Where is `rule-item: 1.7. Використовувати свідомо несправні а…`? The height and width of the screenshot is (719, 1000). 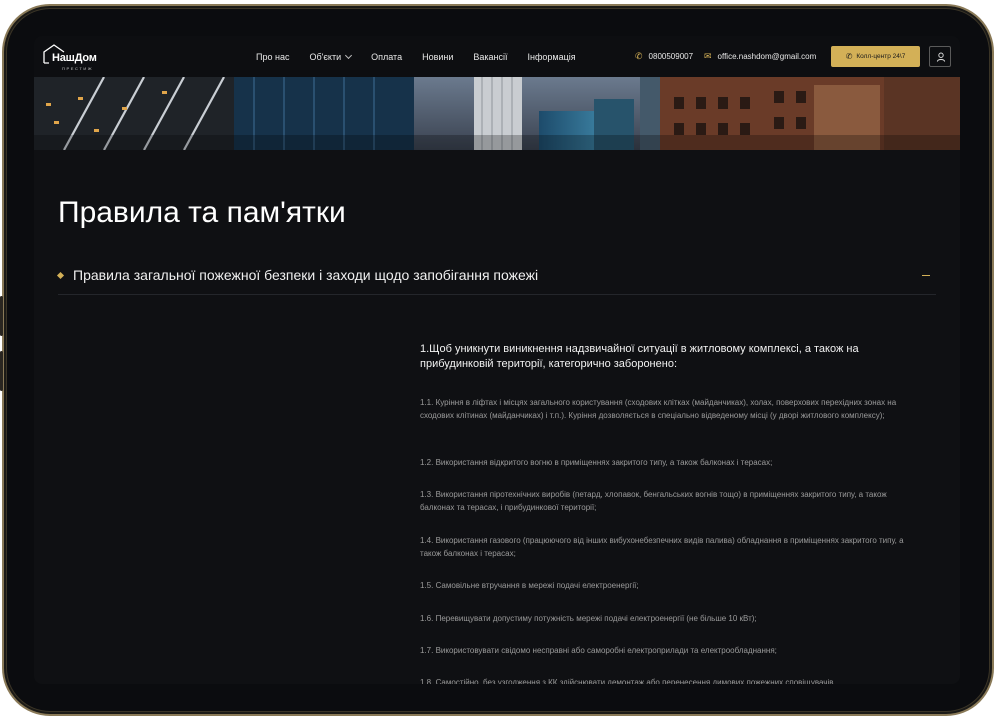
rule-item: 1.7. Використовувати свідомо несправні а… is located at coordinates (598, 650).